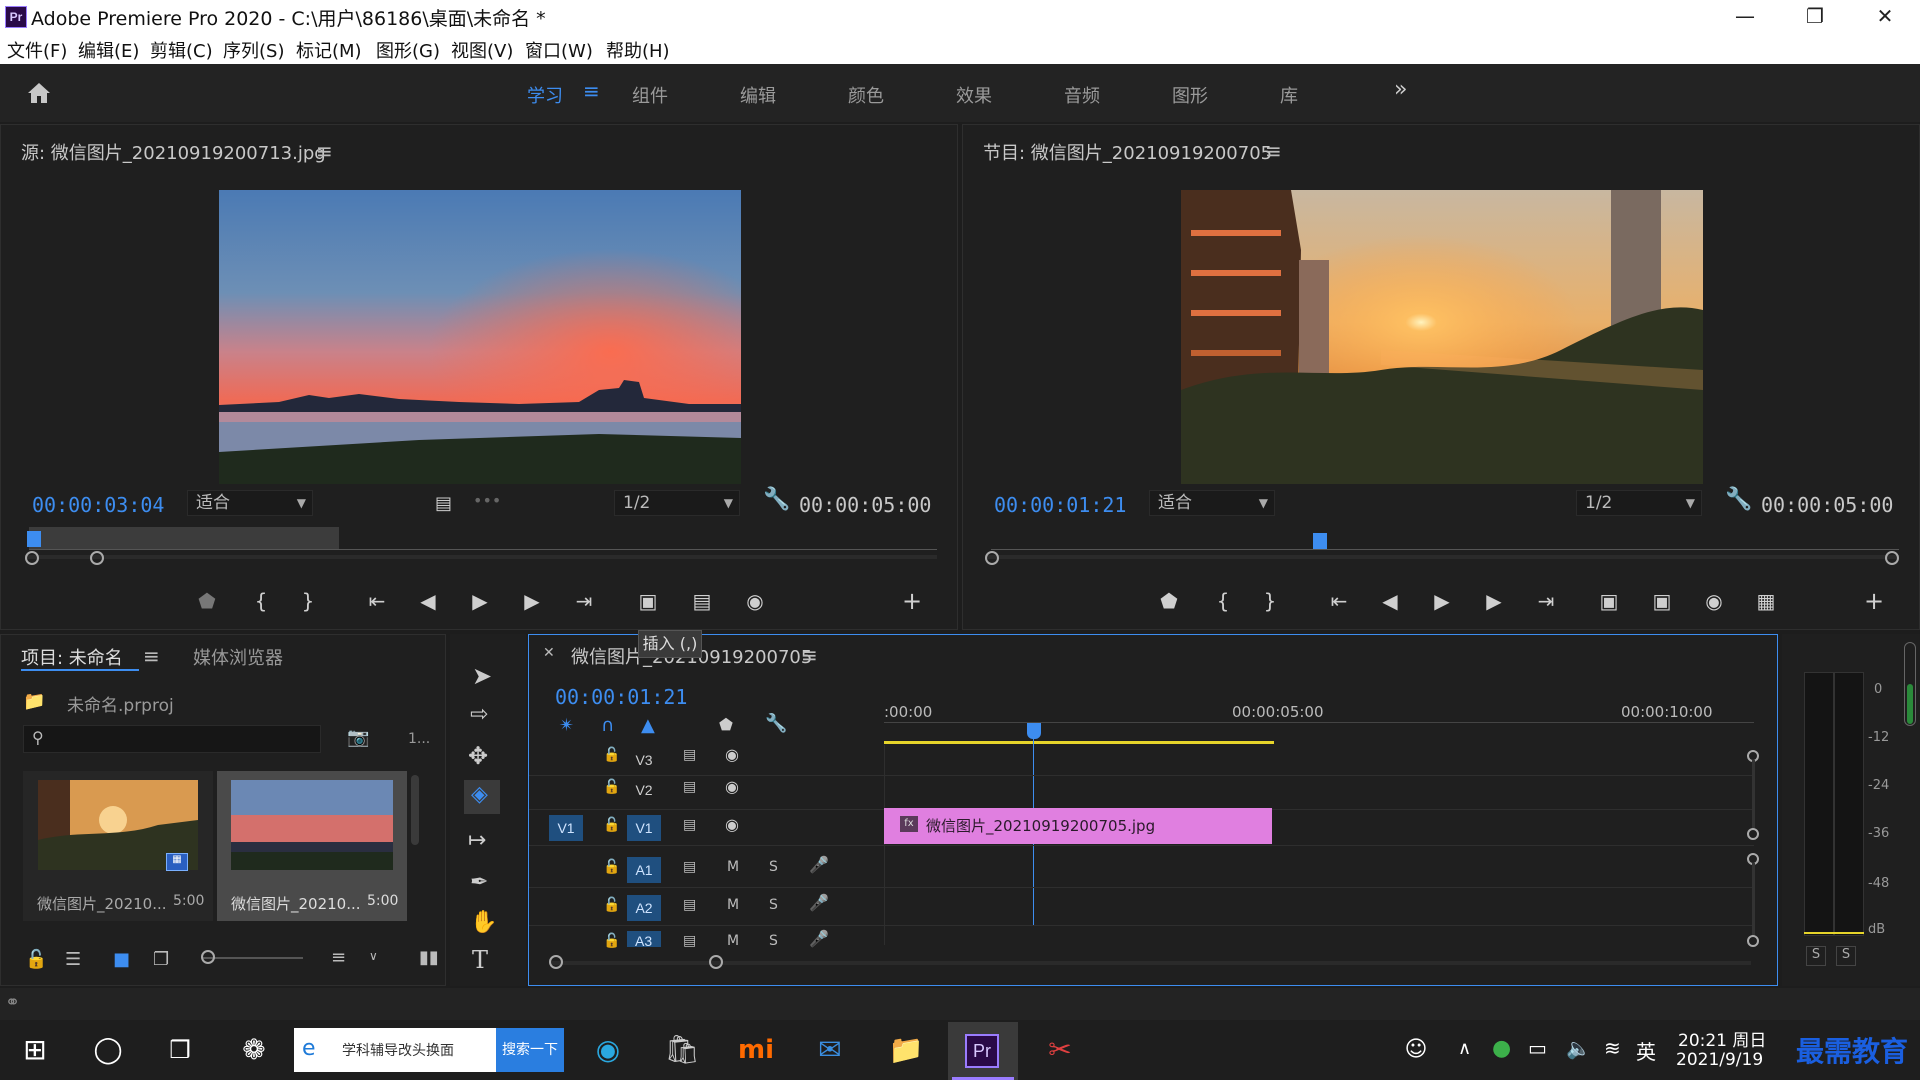  Describe the element at coordinates (482, 676) in the screenshot. I see `selection-tool-icon: ➤` at that location.